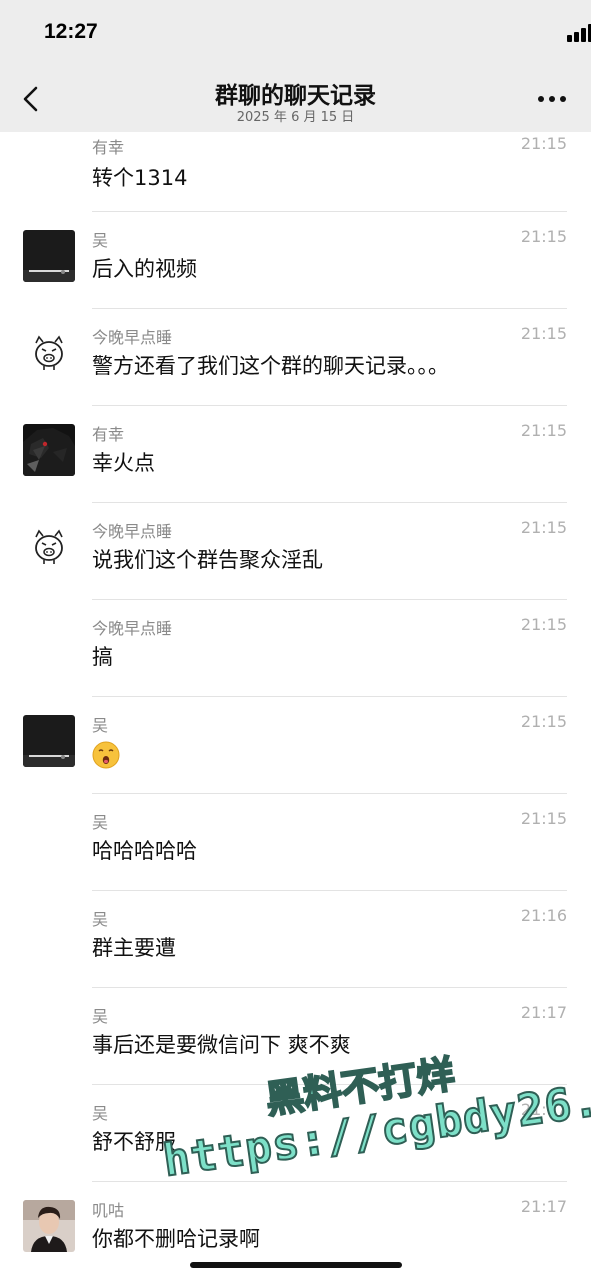  Describe the element at coordinates (140, 178) in the screenshot. I see `message-text: 转个1314` at that location.